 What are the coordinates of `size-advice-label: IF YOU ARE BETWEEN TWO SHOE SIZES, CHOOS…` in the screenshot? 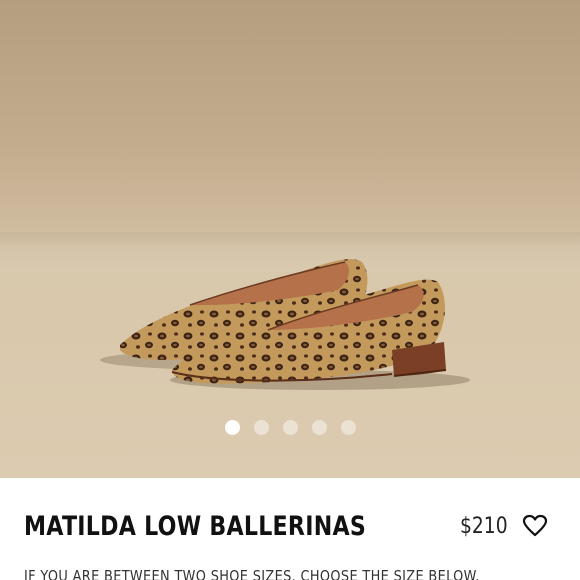 It's located at (252, 573).